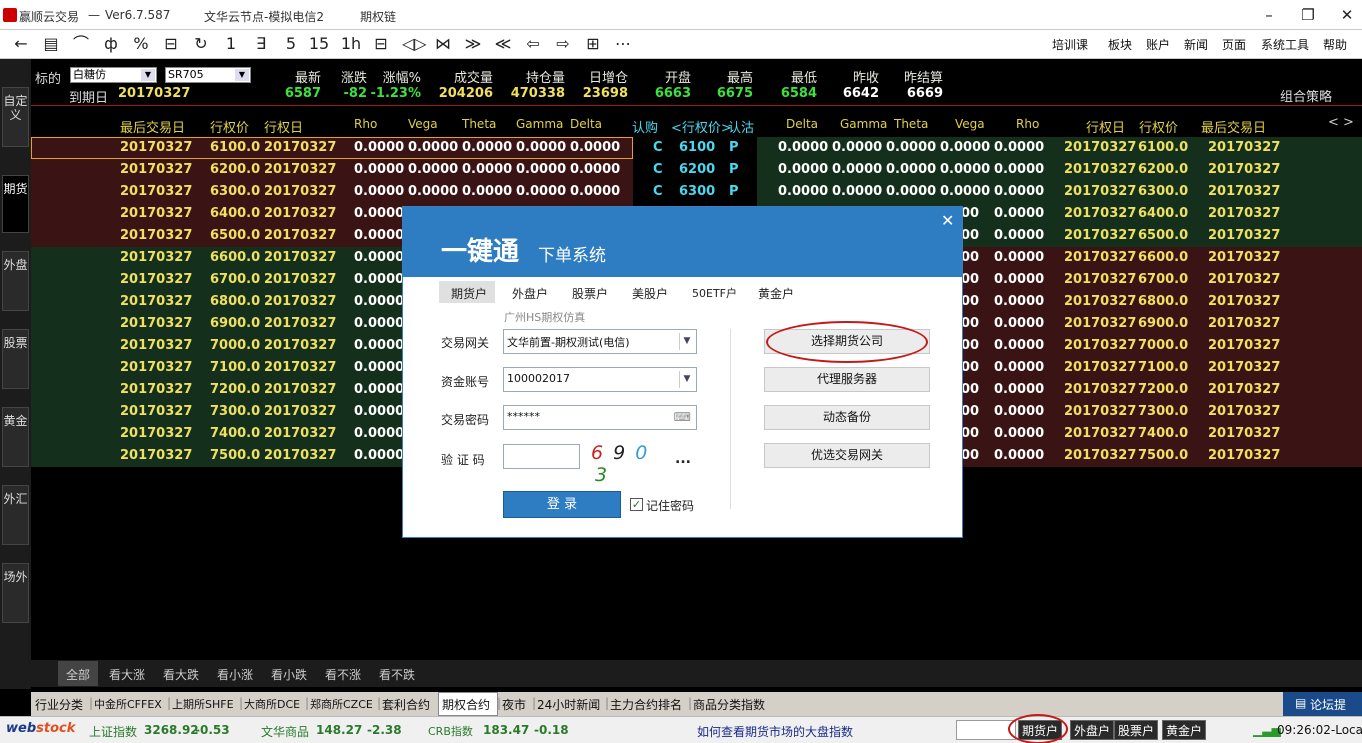 This screenshot has width=1362, height=743. What do you see at coordinates (15, 515) in the screenshot?
I see `left-tab-forex: 外汇` at bounding box center [15, 515].